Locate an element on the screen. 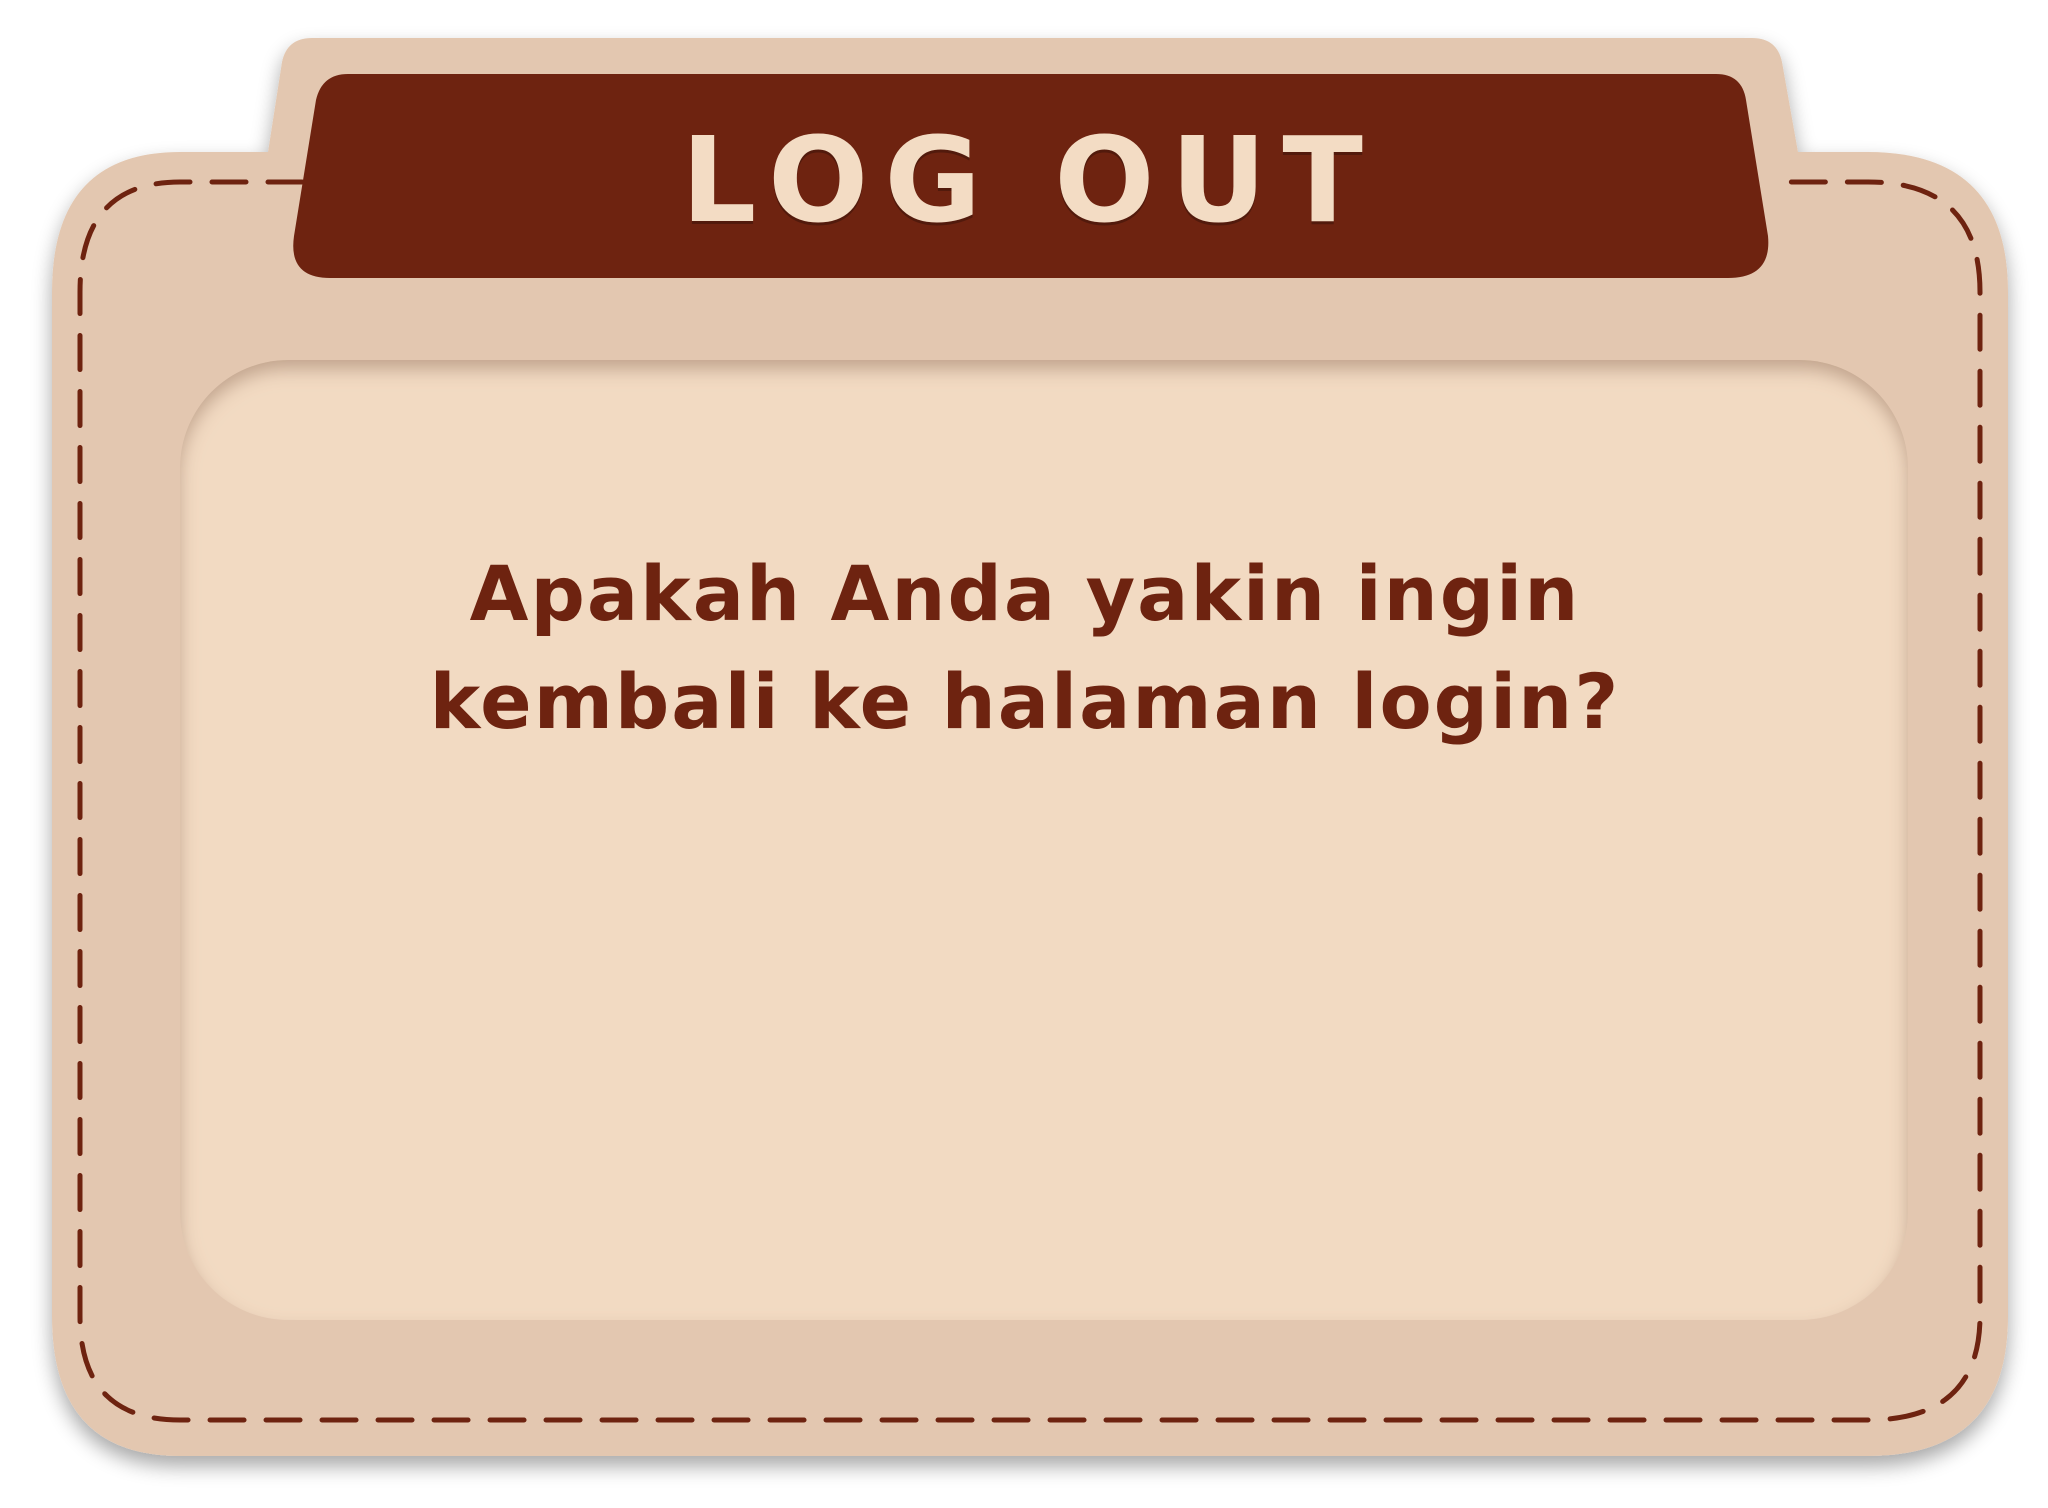 The image size is (2048, 1508). dialog-title: LOG OUT is located at coordinates (1030, 180).